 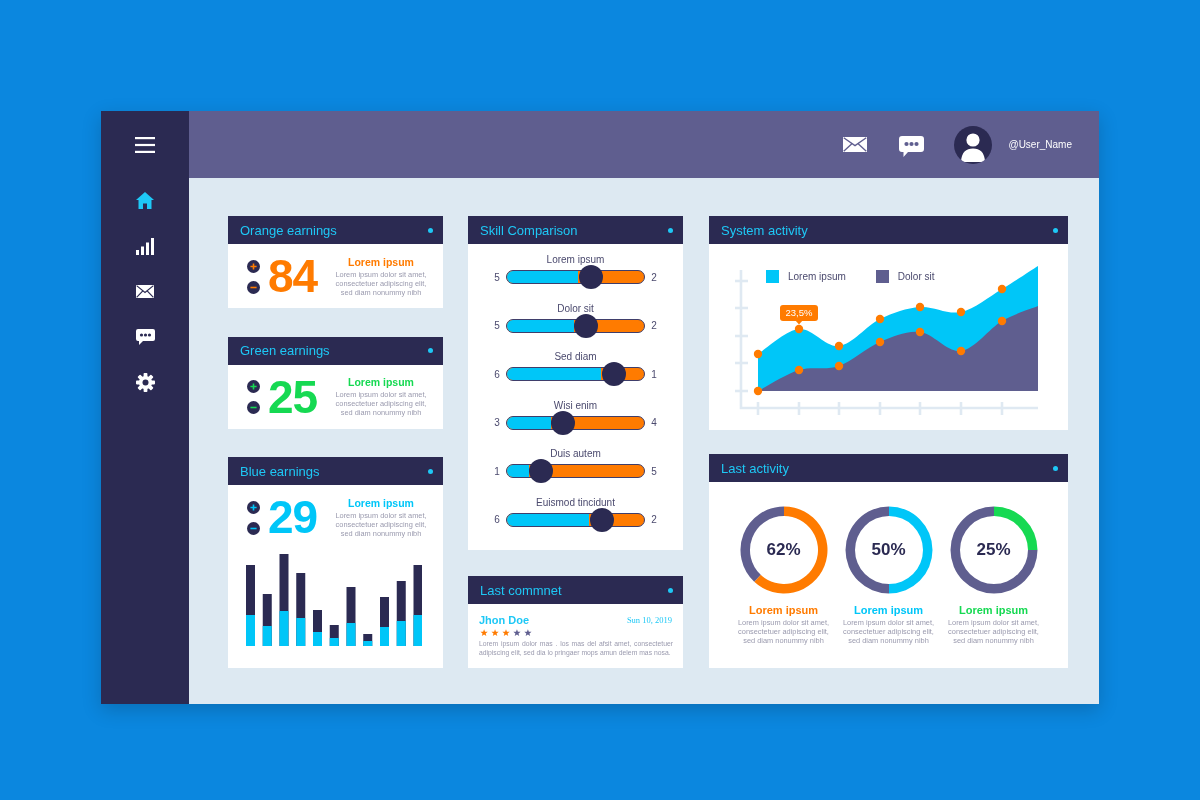 I want to click on earnings-value: 29, so click(x=293, y=517).